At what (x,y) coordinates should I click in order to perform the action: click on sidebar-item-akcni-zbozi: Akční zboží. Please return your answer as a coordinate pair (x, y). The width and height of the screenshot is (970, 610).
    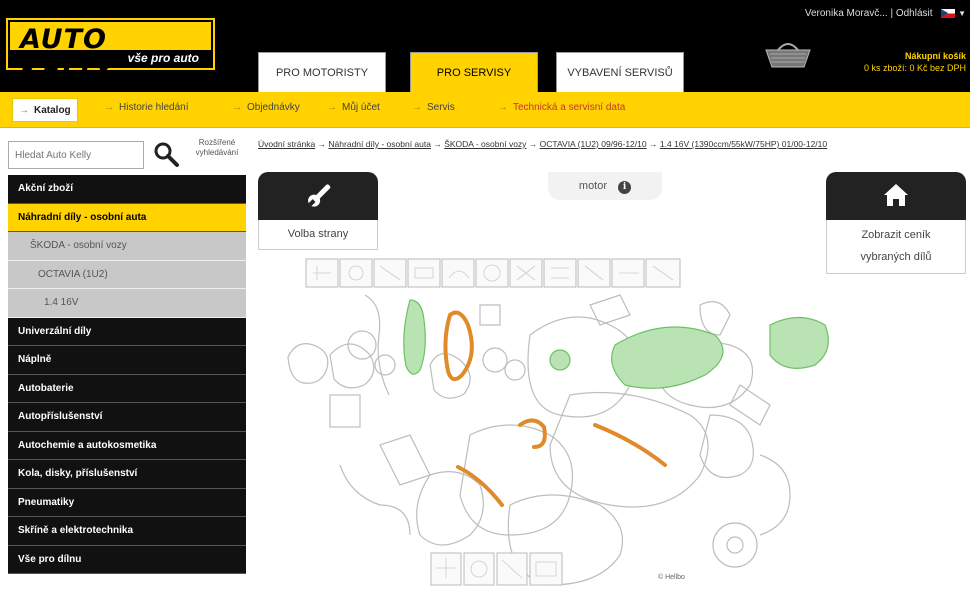
    Looking at the image, I should click on (127, 189).